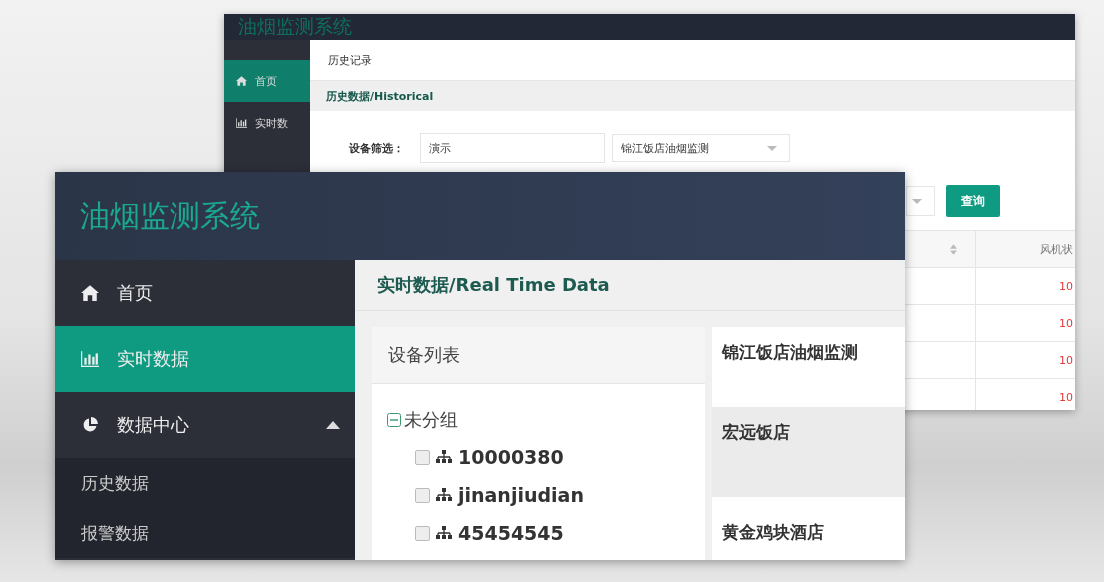 Image resolution: width=1104 pixels, height=582 pixels. What do you see at coordinates (424, 355) in the screenshot?
I see `panel-title: 设备列表` at bounding box center [424, 355].